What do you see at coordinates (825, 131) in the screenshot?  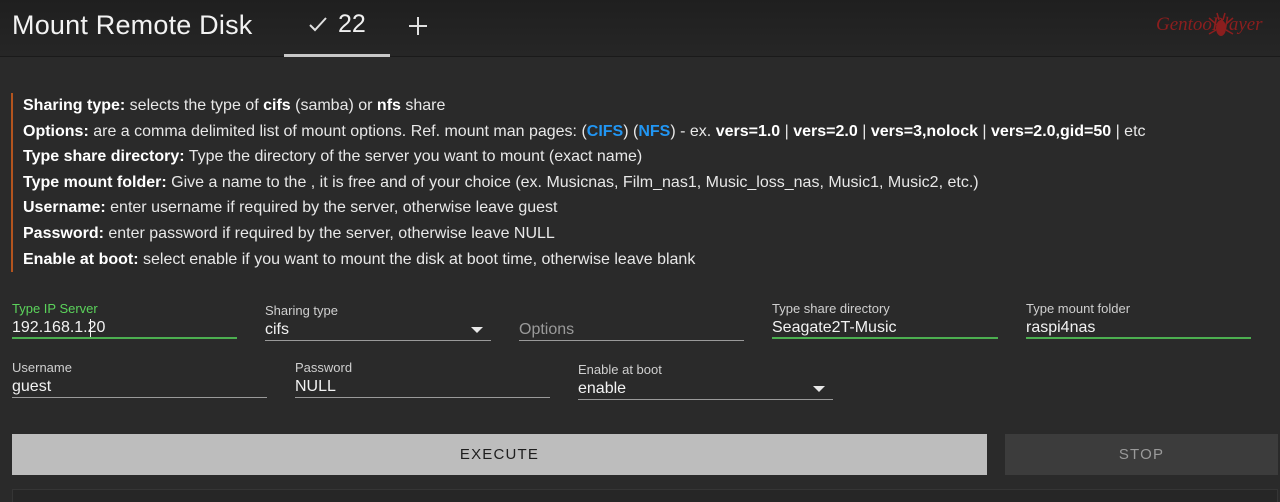 I see `help-example: vers=2.0` at bounding box center [825, 131].